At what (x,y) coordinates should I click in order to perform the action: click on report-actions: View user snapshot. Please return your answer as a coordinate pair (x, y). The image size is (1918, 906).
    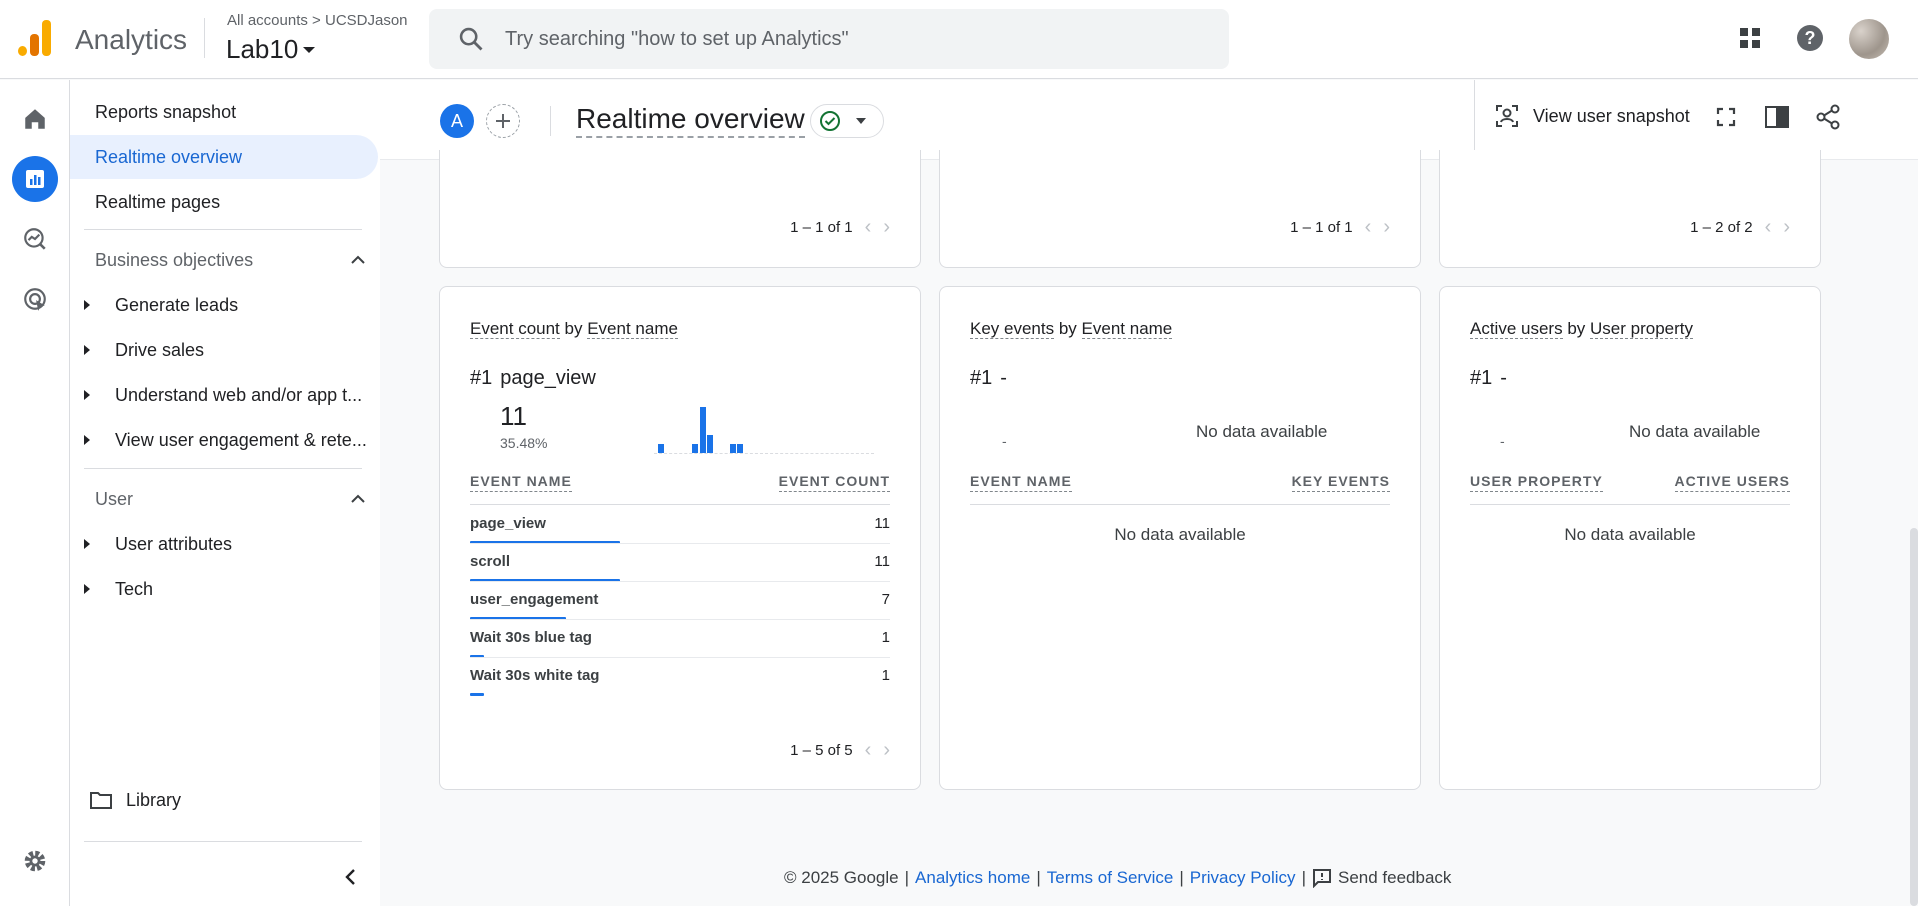
    Looking at the image, I should click on (1696, 120).